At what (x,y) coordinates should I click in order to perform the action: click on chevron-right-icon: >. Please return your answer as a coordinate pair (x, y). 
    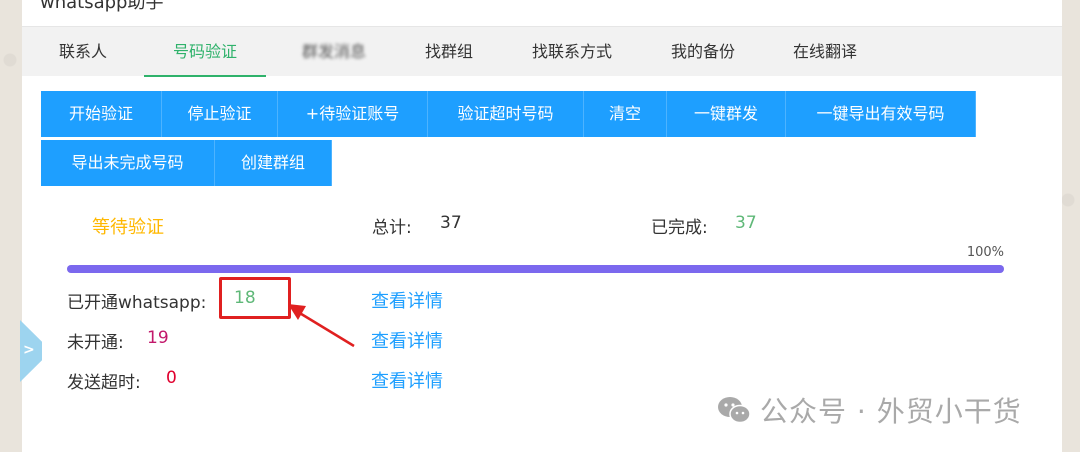
    Looking at the image, I should click on (29, 350).